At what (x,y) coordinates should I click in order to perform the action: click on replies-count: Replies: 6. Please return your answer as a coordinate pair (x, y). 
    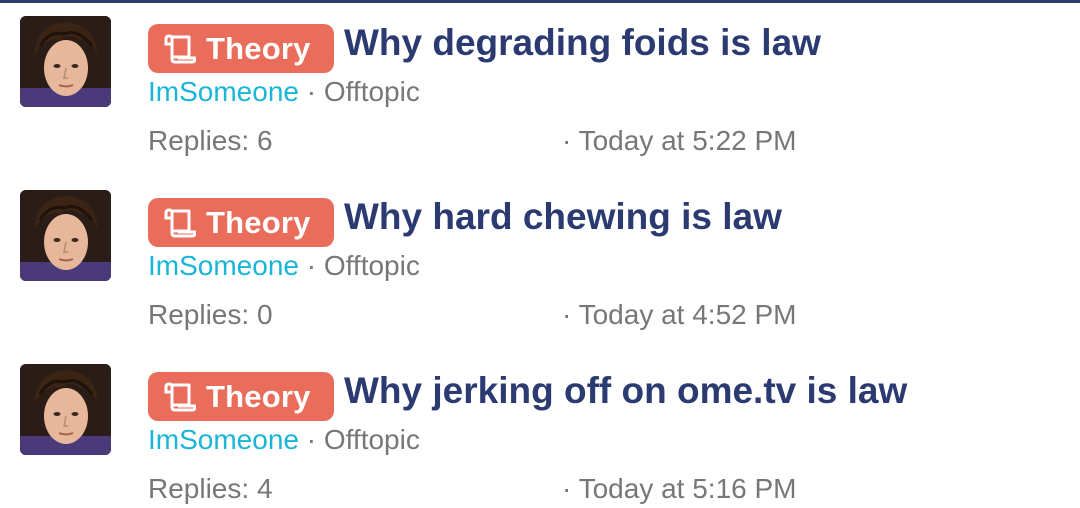
    Looking at the image, I should click on (210, 140).